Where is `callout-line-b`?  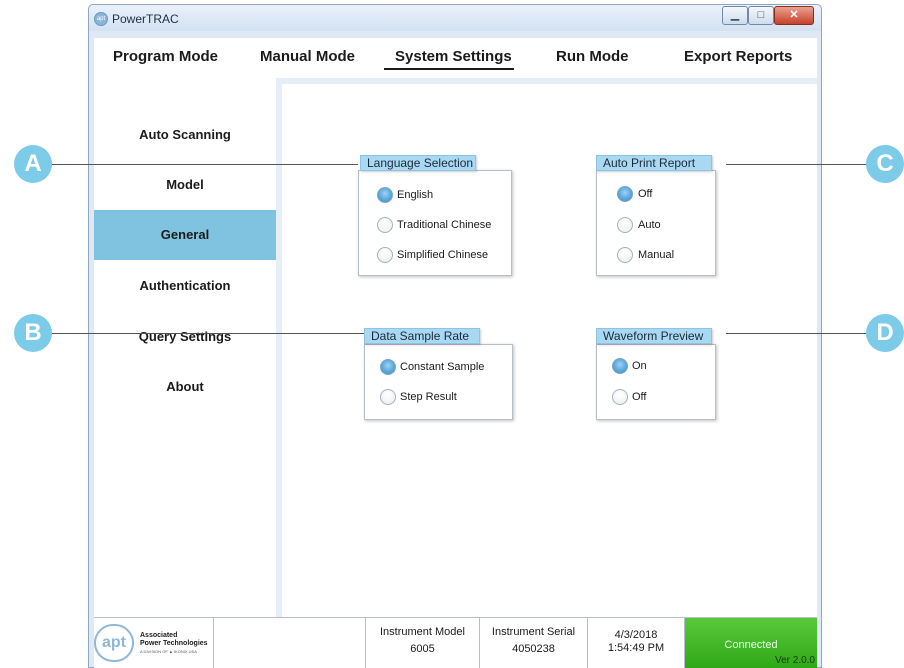 callout-line-b is located at coordinates (208, 333).